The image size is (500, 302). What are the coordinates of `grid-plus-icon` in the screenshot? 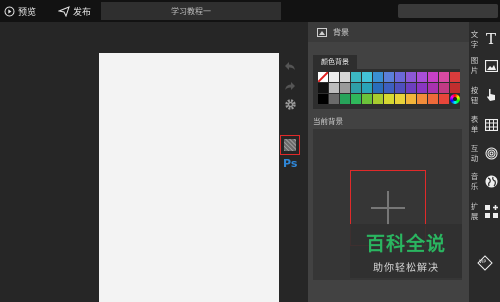 It's located at (491, 211).